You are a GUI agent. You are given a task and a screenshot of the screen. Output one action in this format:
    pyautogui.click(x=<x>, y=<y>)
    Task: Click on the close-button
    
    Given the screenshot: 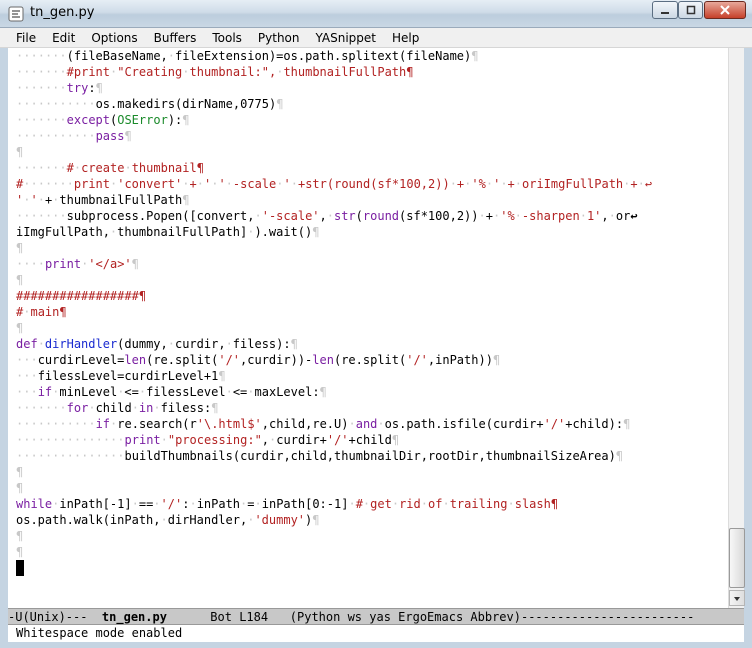 What is the action you would take?
    pyautogui.click(x=725, y=10)
    